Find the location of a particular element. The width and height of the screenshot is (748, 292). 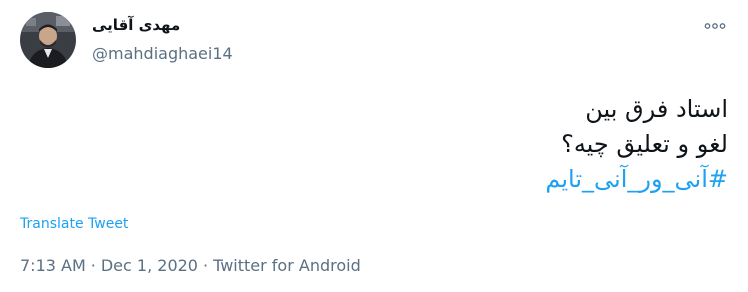

more-options-button is located at coordinates (715, 26).